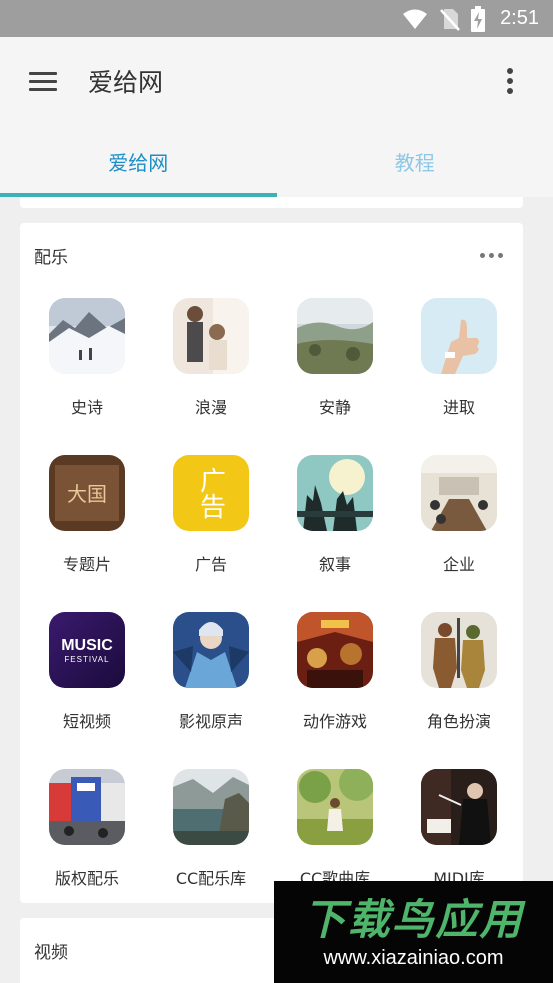 Image resolution: width=553 pixels, height=983 pixels. What do you see at coordinates (459, 336) in the screenshot?
I see `thumbs-up-thumbnail` at bounding box center [459, 336].